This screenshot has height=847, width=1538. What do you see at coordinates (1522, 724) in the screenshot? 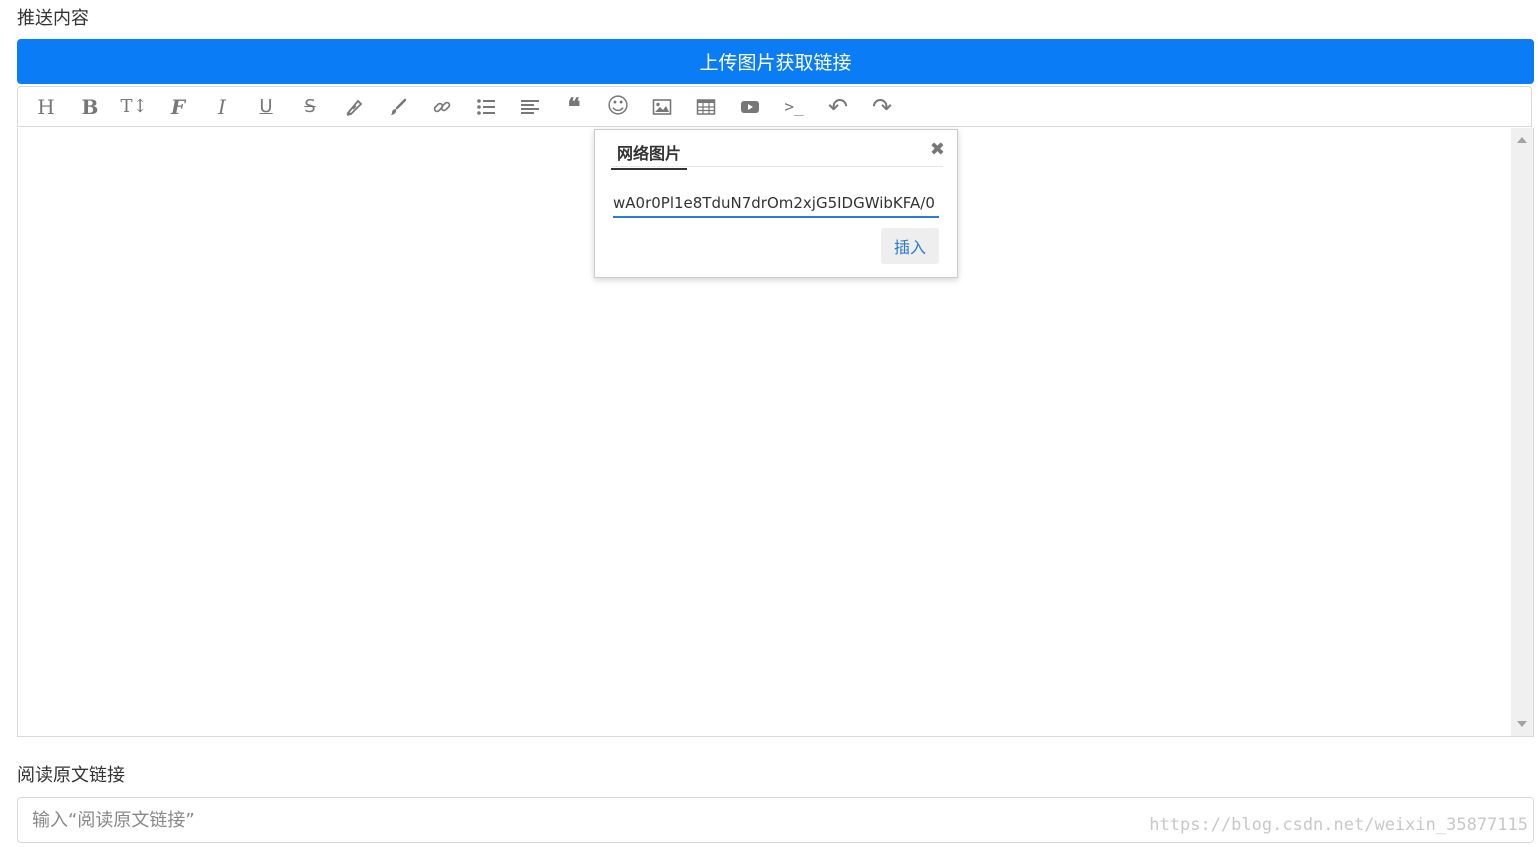
I see `scroll-down-icon` at bounding box center [1522, 724].